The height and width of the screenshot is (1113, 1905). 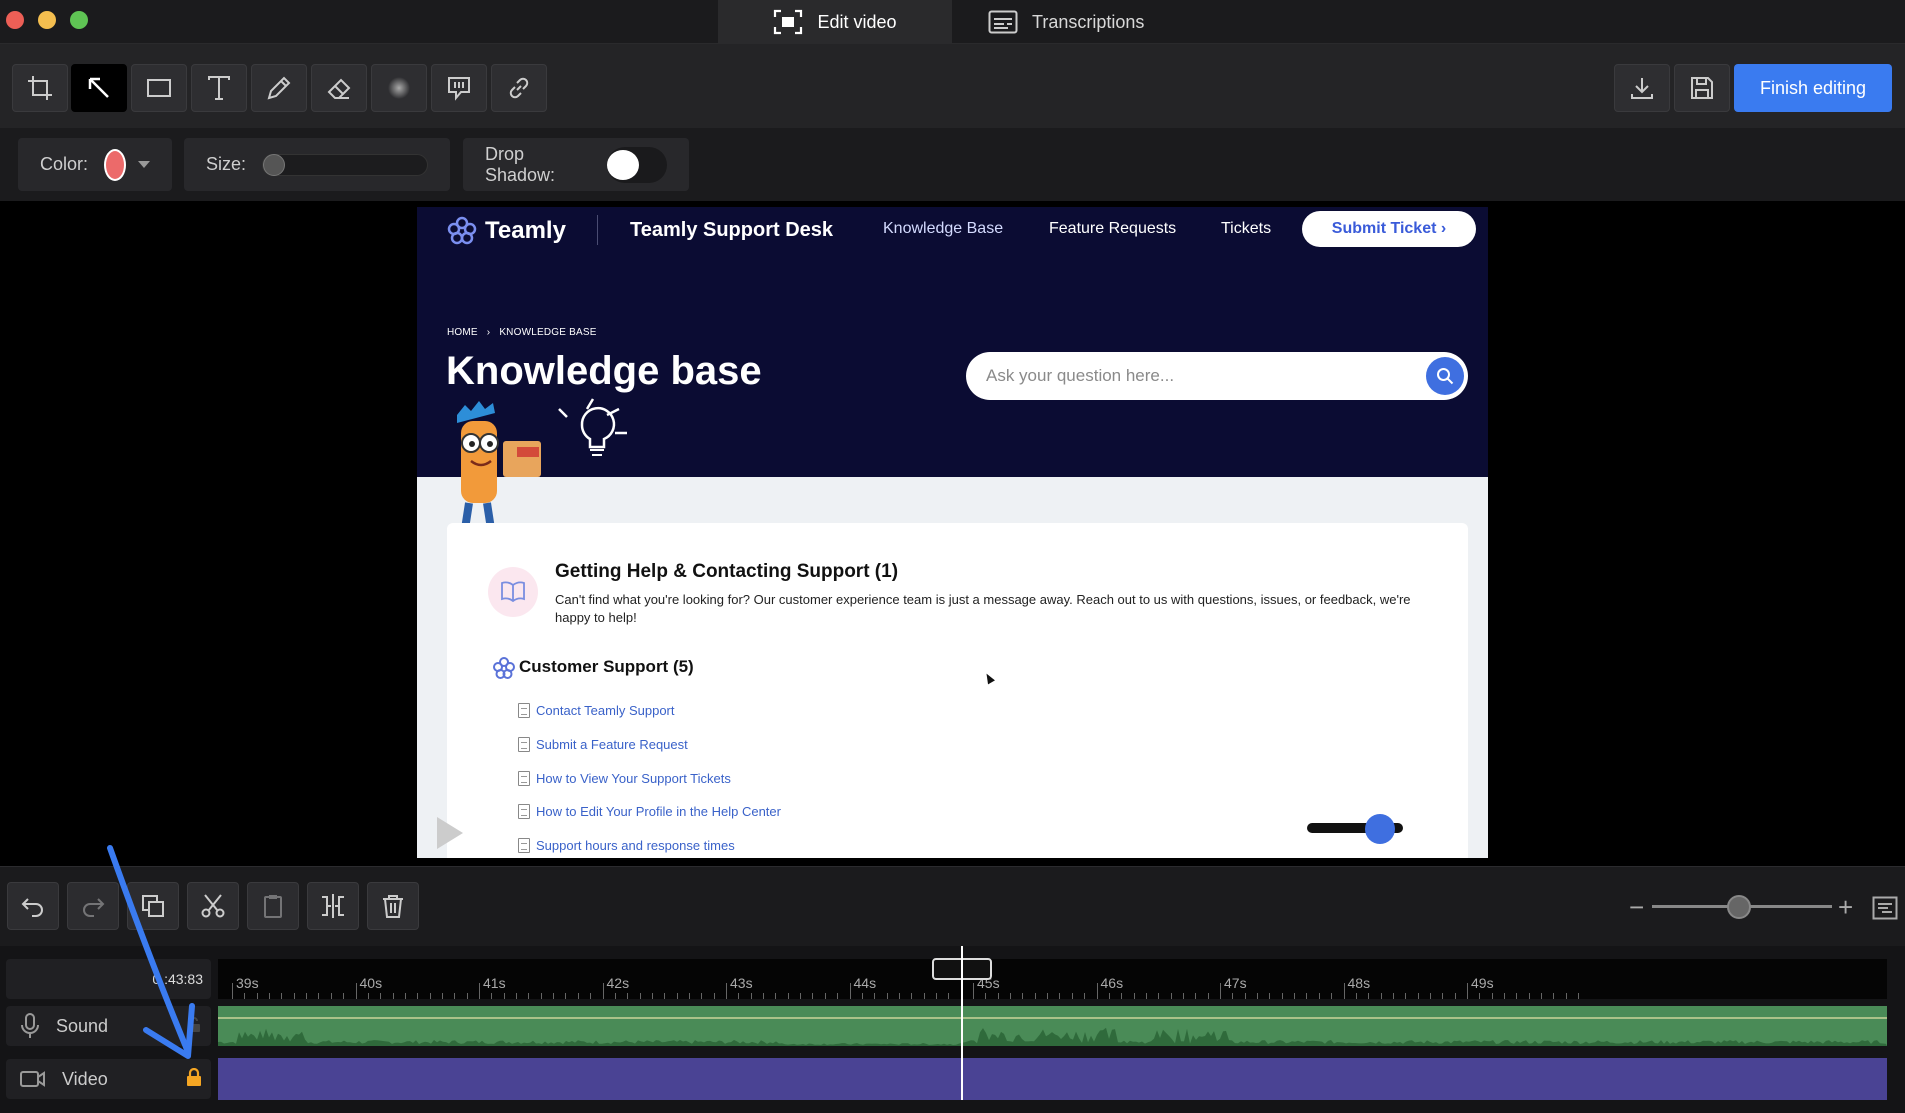 What do you see at coordinates (40, 88) in the screenshot?
I see `crop-tool-button` at bounding box center [40, 88].